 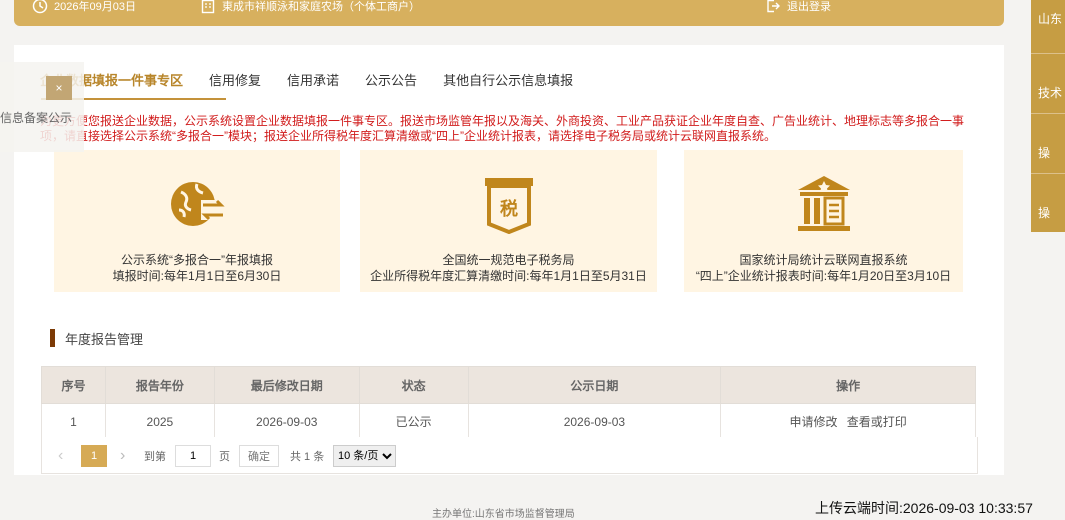 I want to click on col-status: 状态, so click(x=413, y=385).